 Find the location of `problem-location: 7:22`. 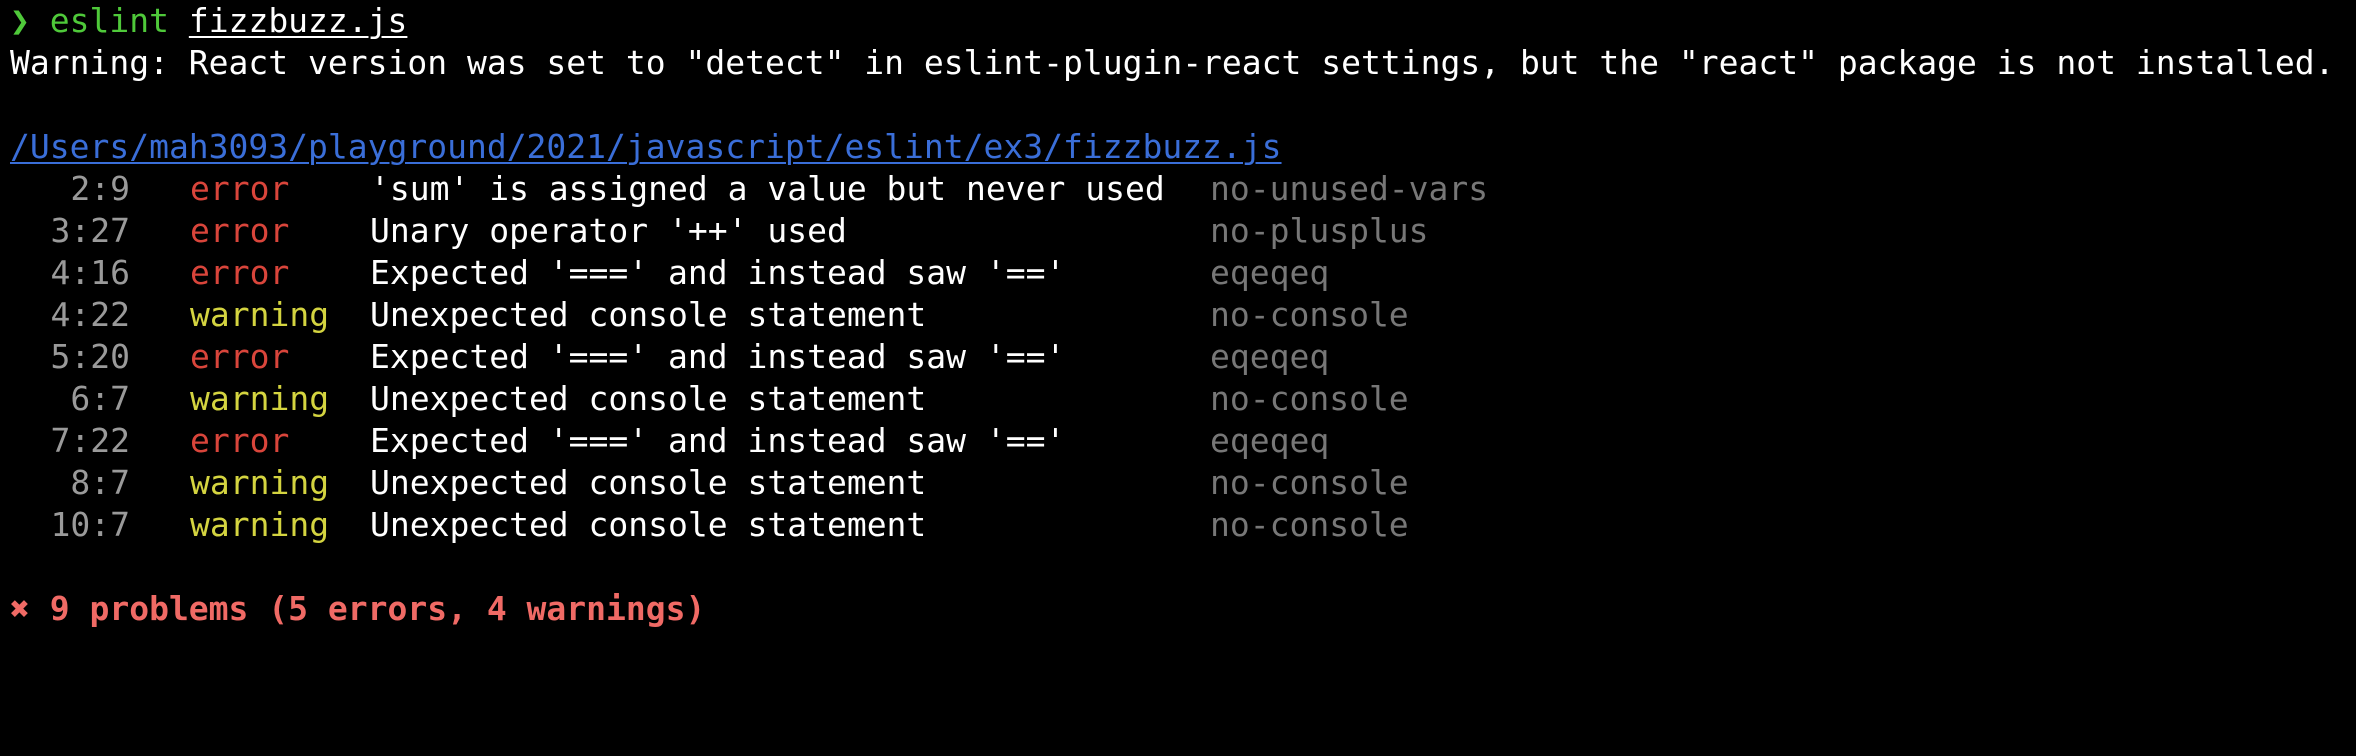

problem-location: 7:22 is located at coordinates (90, 440).